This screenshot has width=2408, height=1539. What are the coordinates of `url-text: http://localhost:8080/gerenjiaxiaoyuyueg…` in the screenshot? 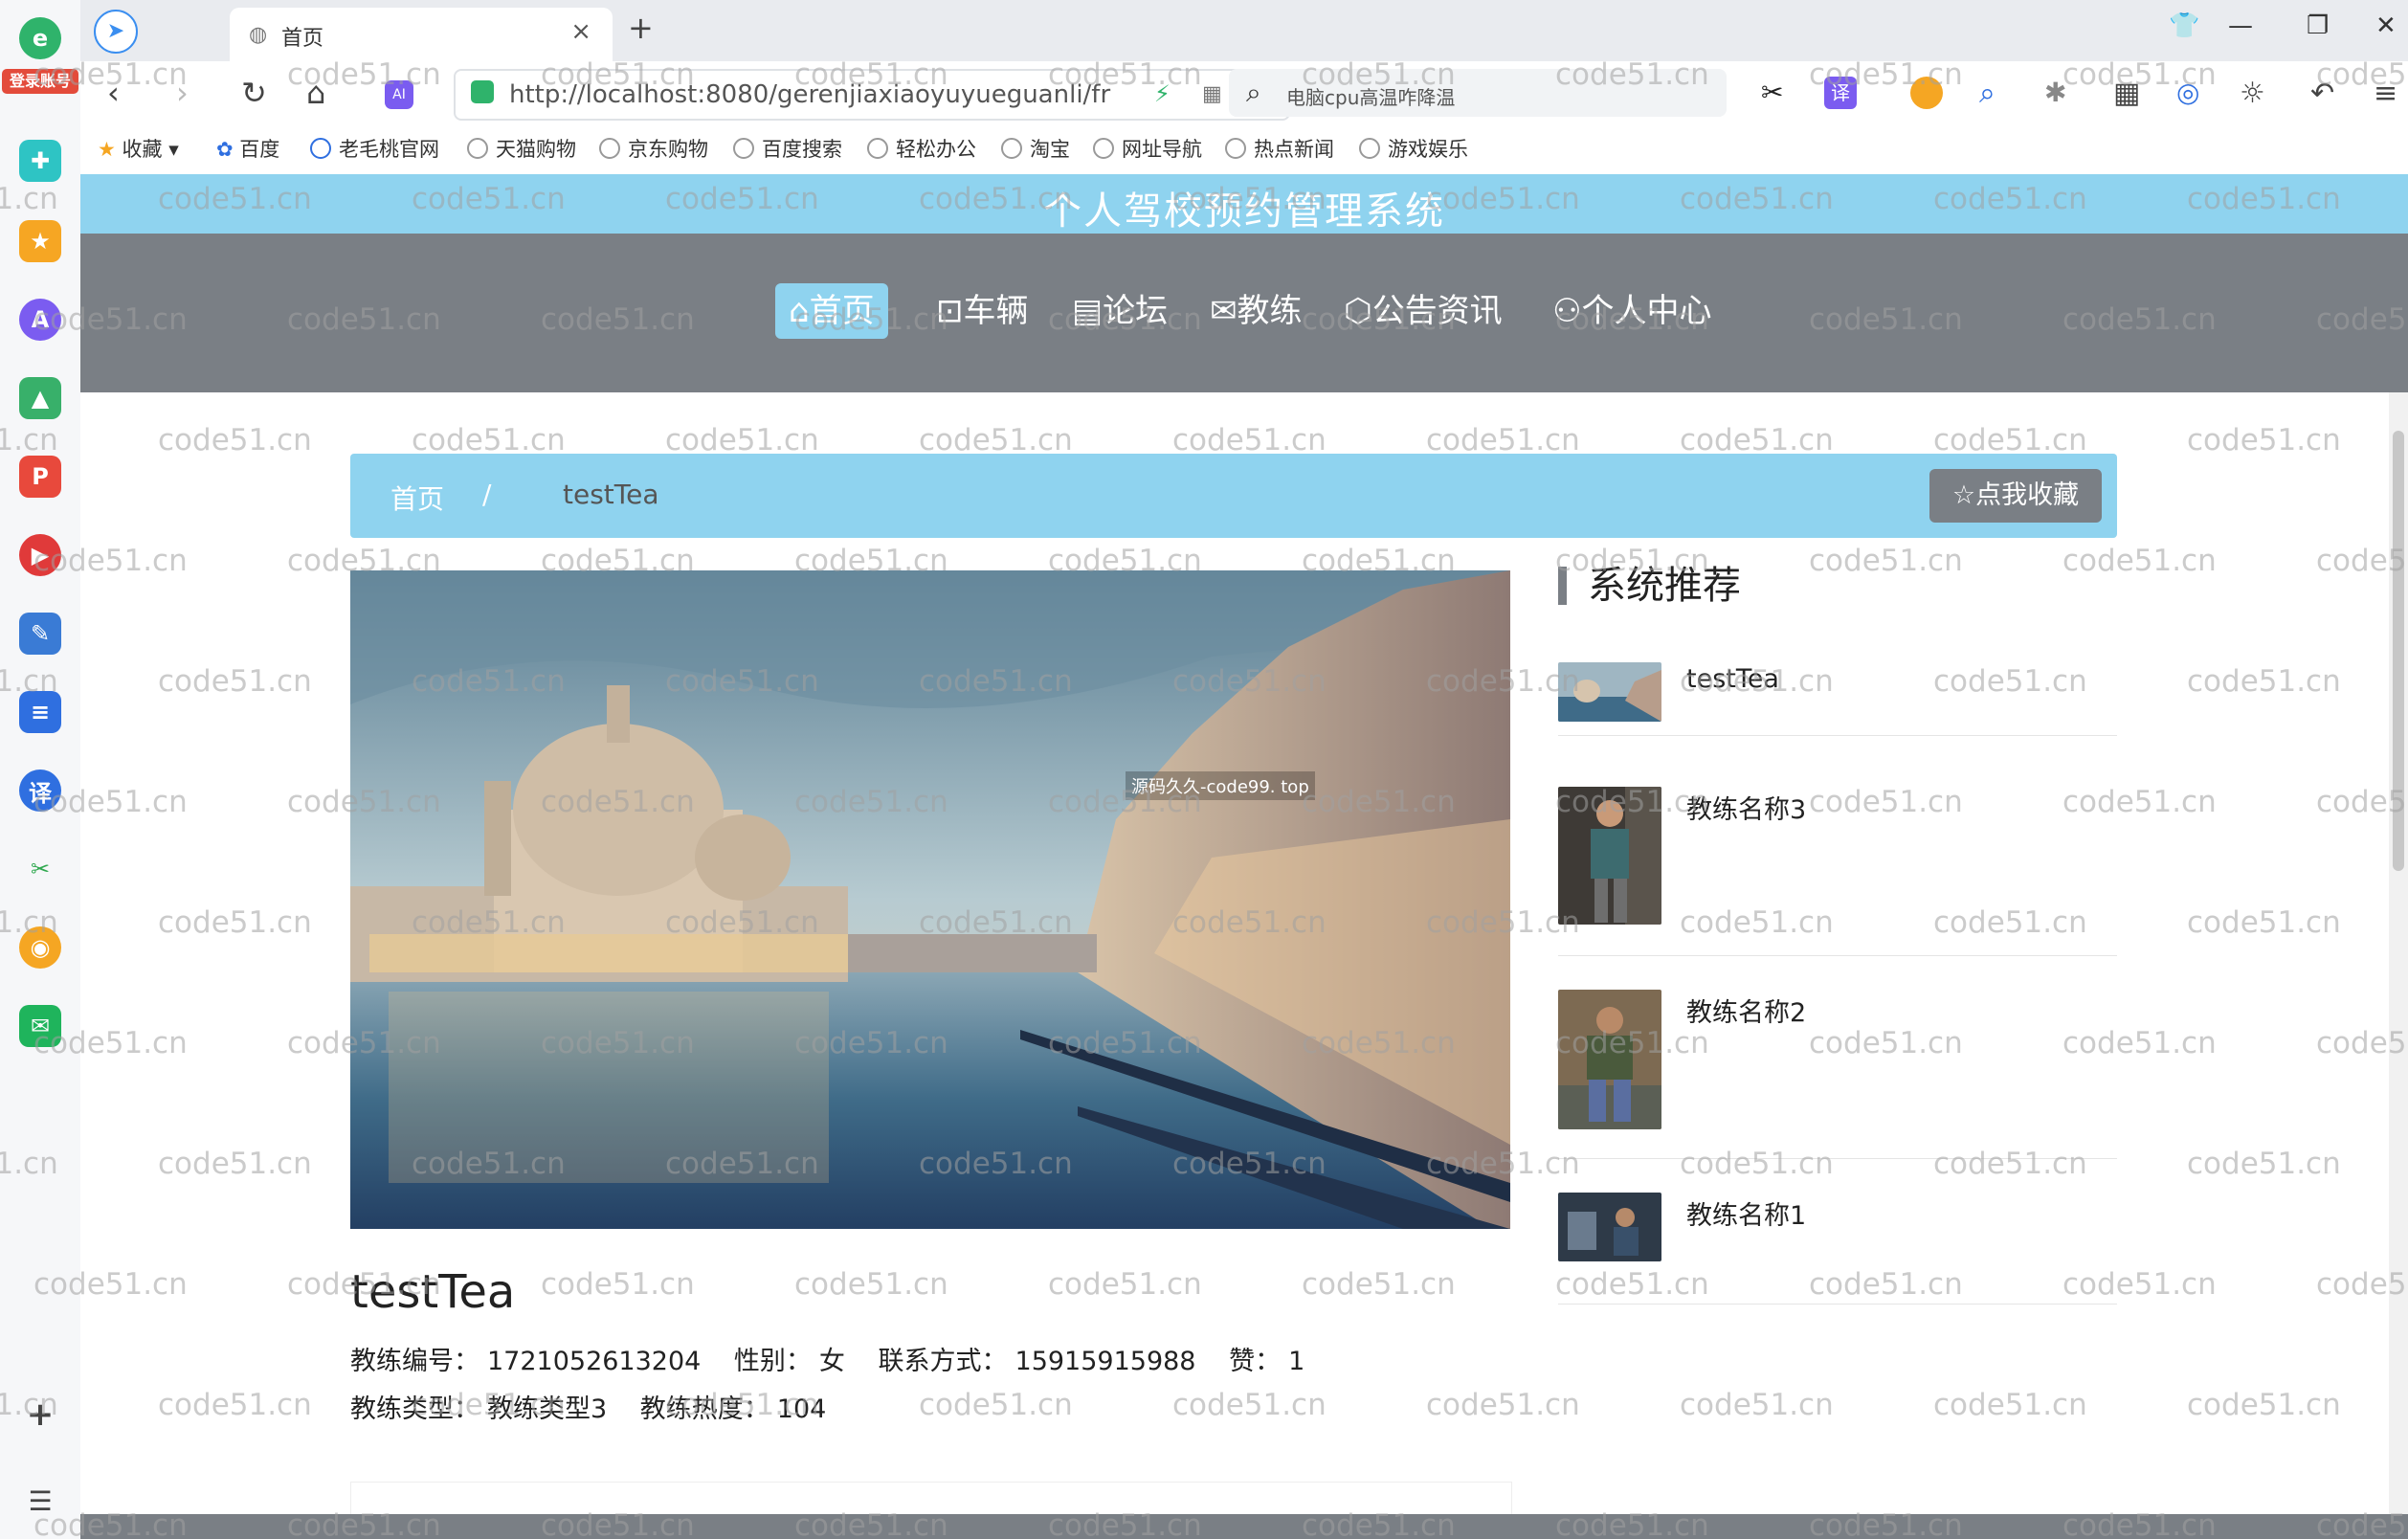 It's located at (809, 94).